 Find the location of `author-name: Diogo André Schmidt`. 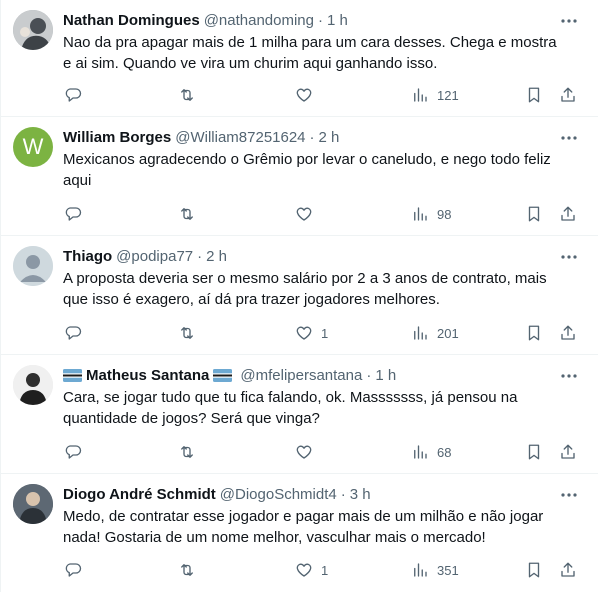

author-name: Diogo André Schmidt is located at coordinates (139, 494).